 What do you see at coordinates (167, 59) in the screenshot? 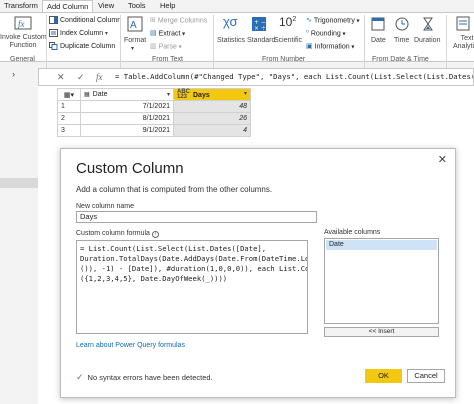
I see `group-from-text-label: From Text` at bounding box center [167, 59].